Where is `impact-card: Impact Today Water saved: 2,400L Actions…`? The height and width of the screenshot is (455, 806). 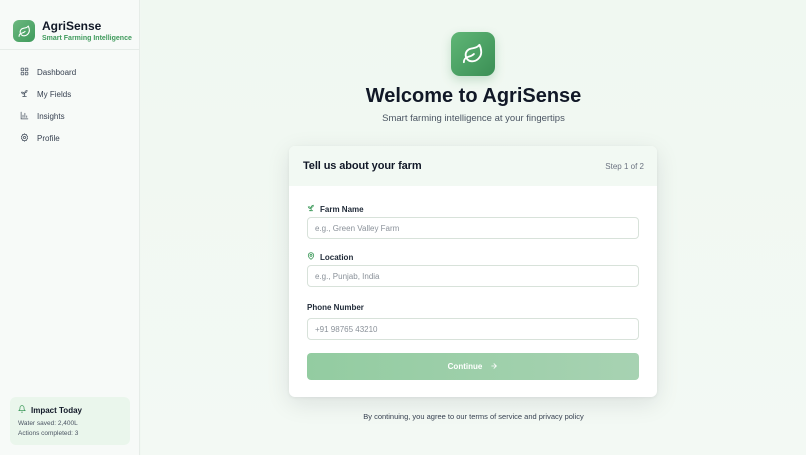 impact-card: Impact Today Water saved: 2,400L Actions… is located at coordinates (70, 421).